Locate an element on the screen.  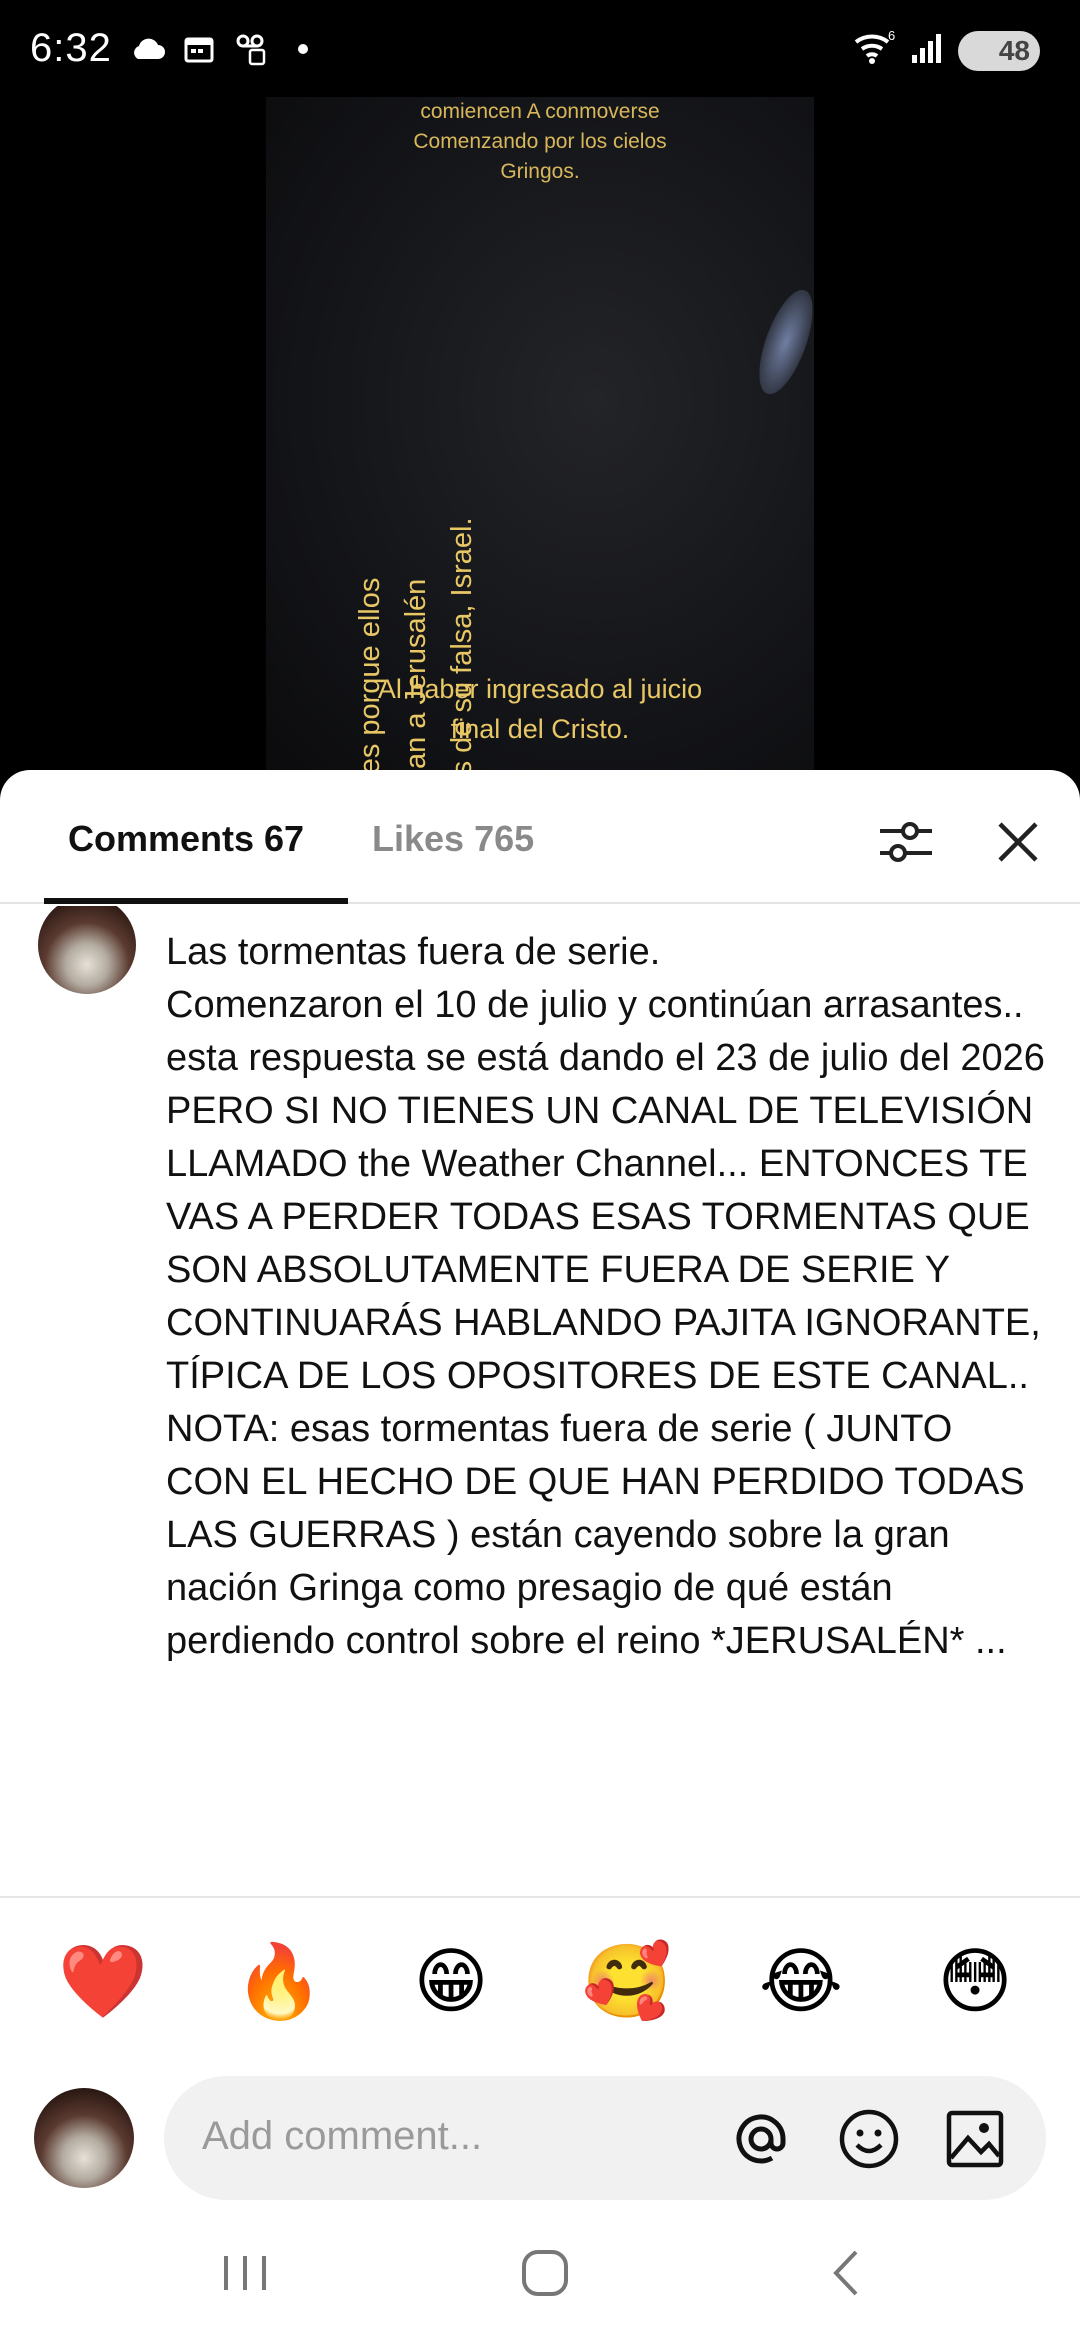
back-button is located at coordinates (847, 2273).